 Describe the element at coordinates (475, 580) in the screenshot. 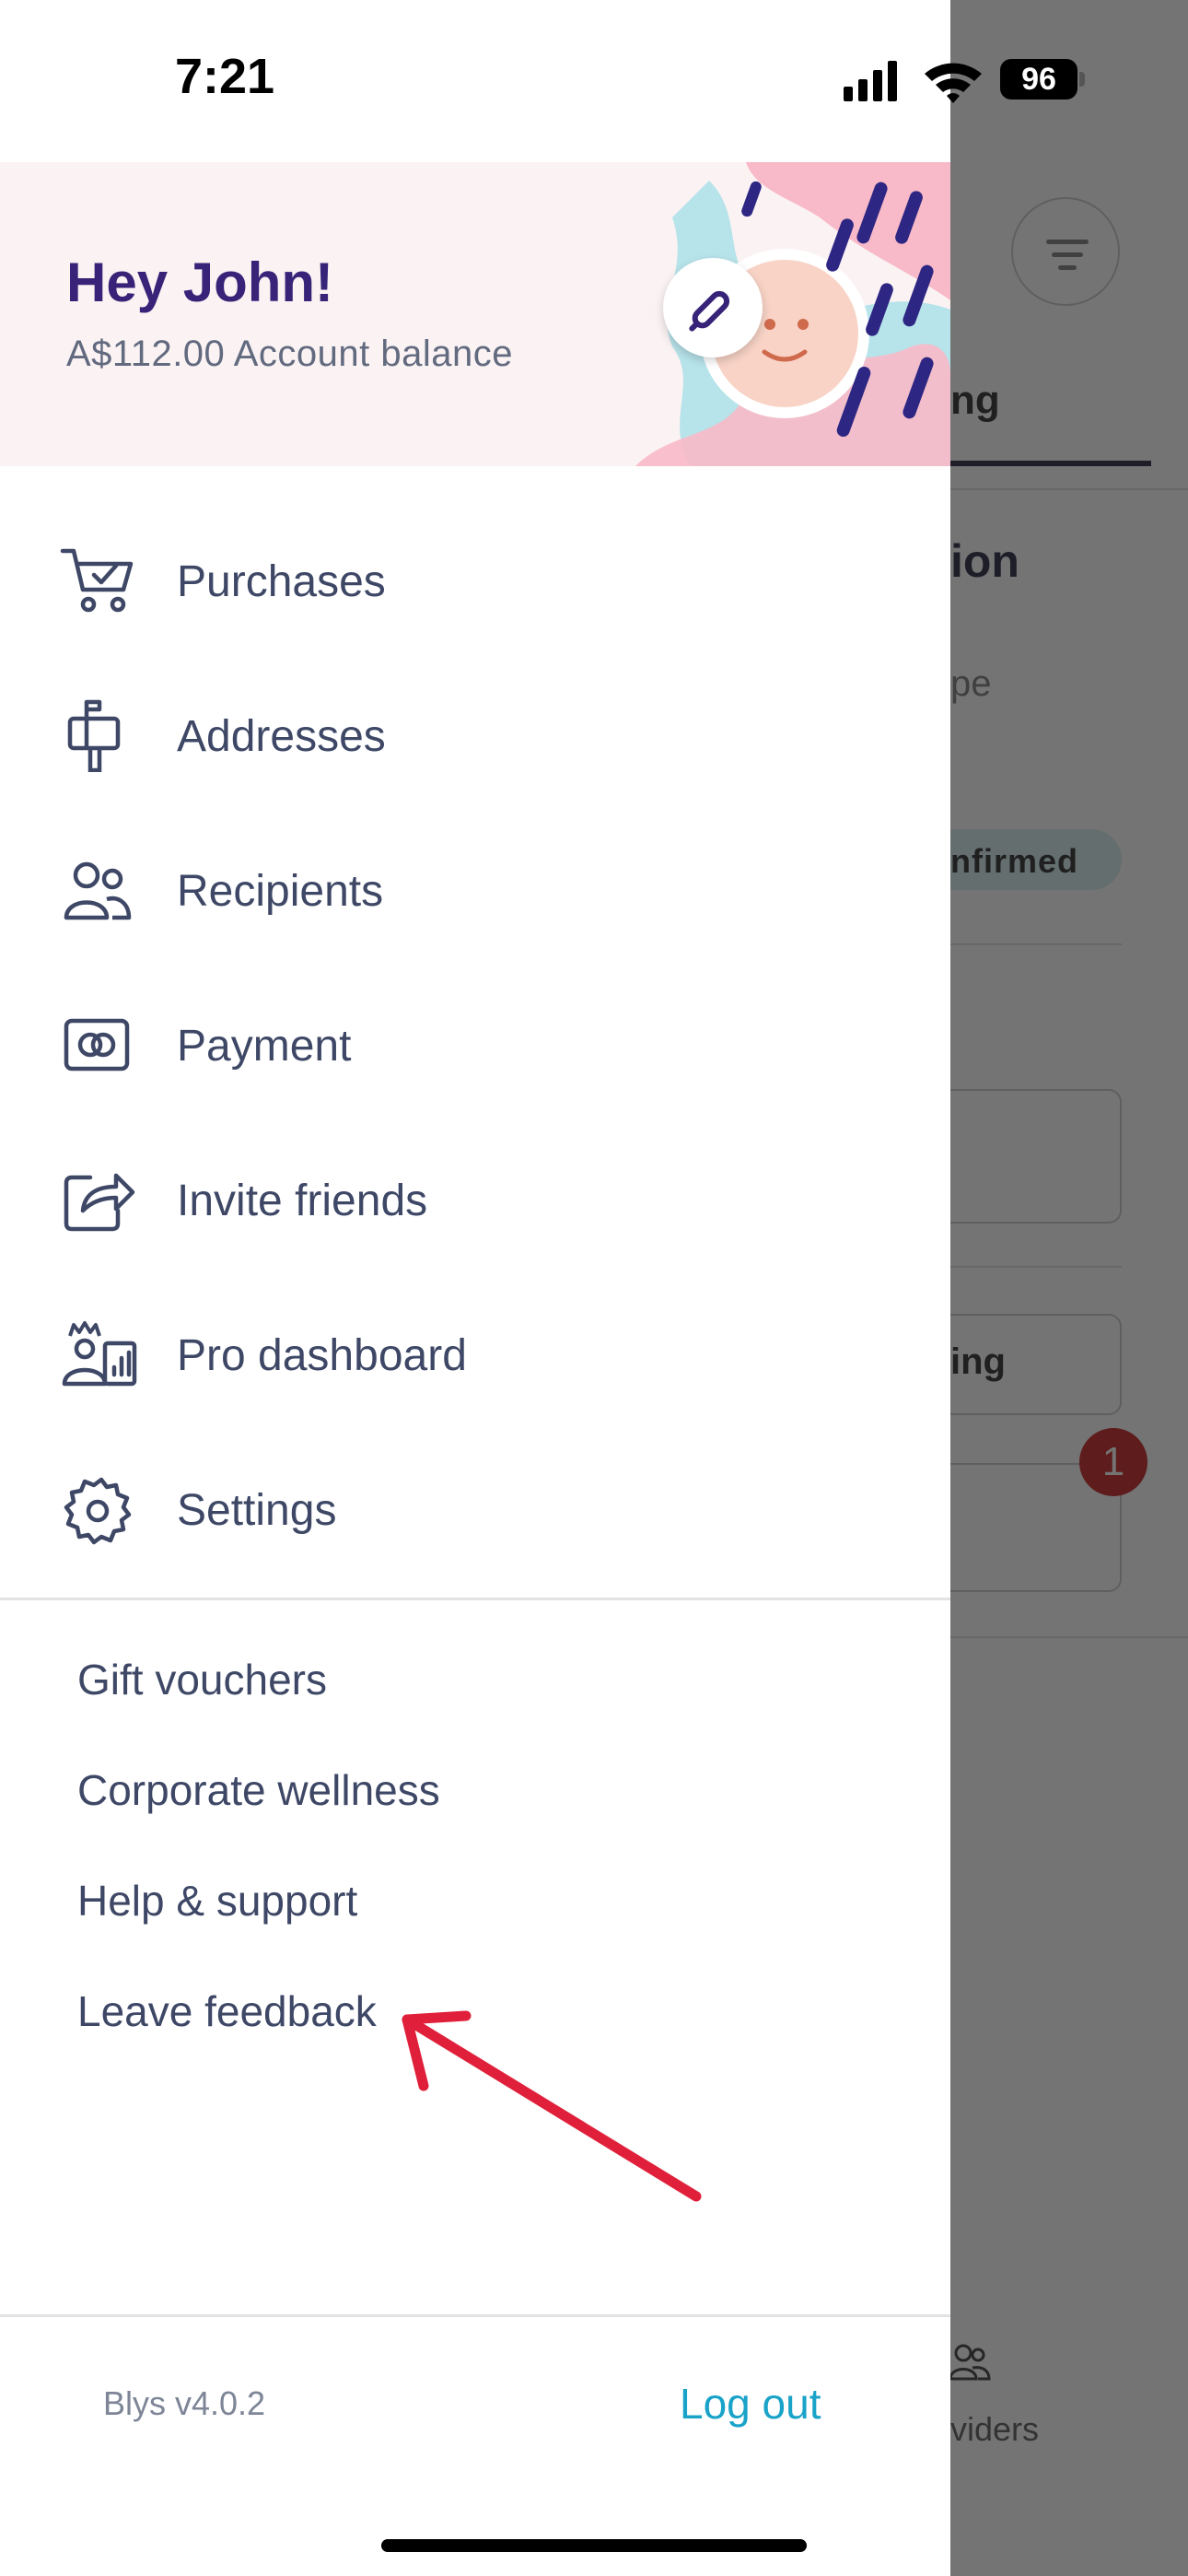

I see `menu-item-purchases: Purchases` at that location.